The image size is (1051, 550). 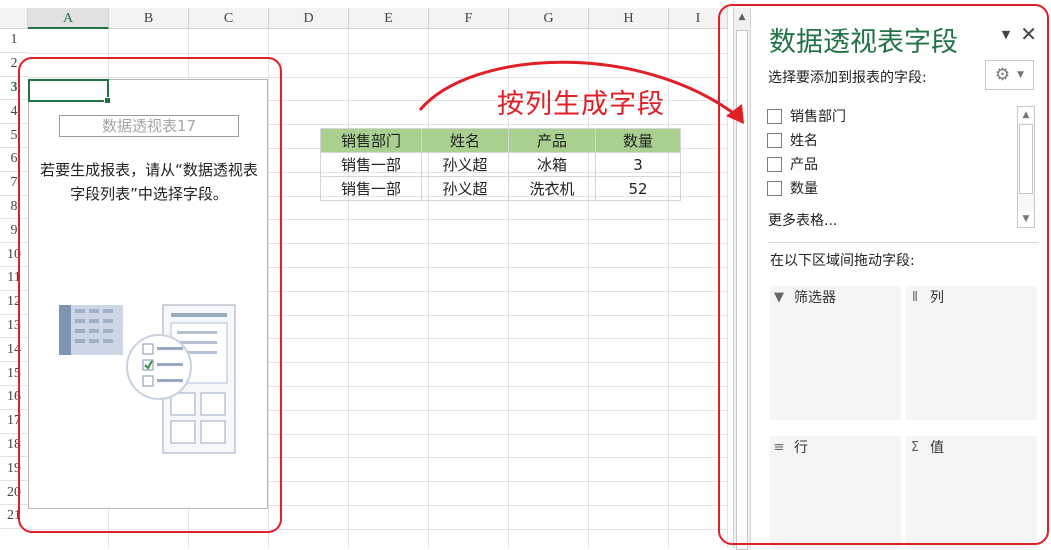 I want to click on column-header: F, so click(x=469, y=18).